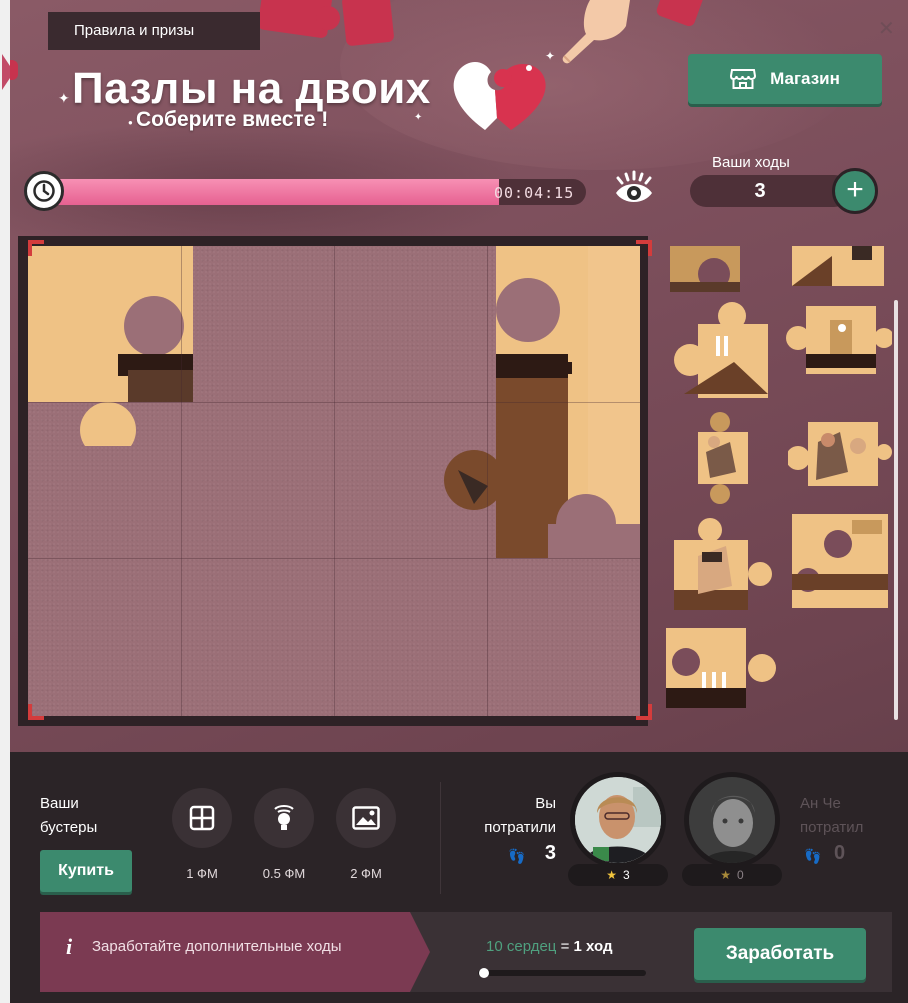 The width and height of the screenshot is (908, 1003). I want to click on footprints-icon: 👣, so click(813, 856).